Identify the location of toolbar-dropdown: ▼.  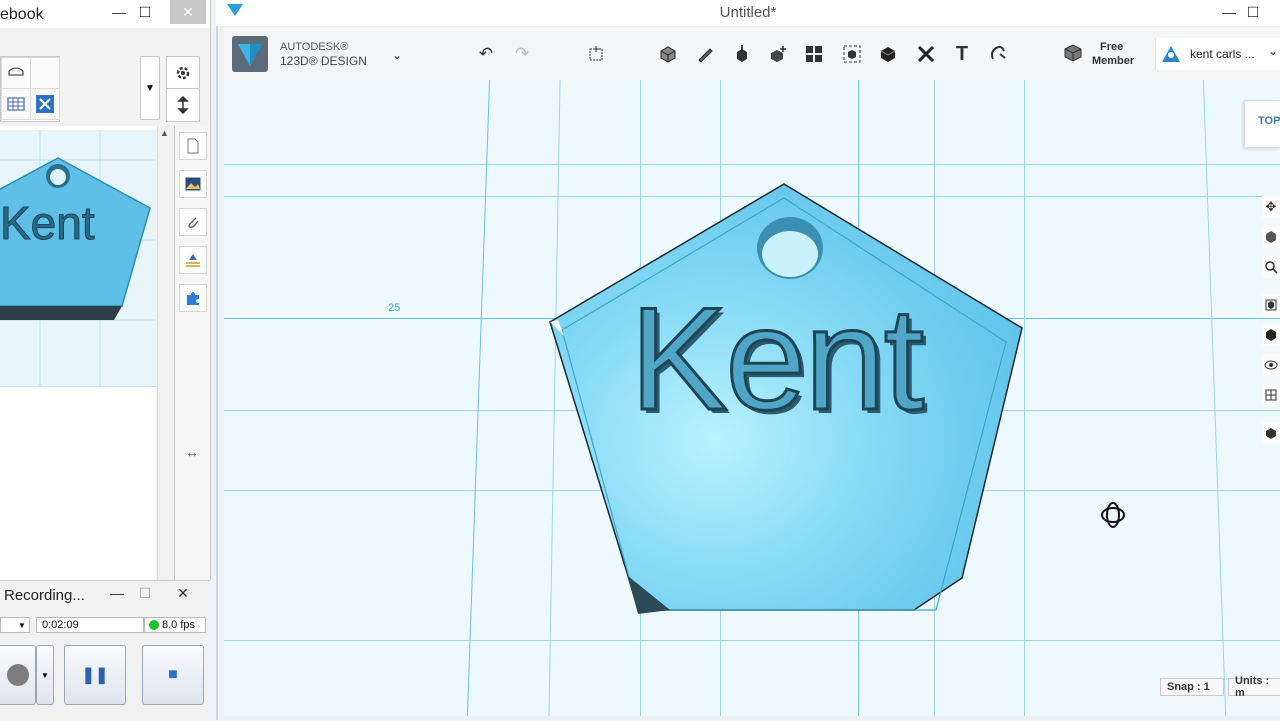
(150, 88).